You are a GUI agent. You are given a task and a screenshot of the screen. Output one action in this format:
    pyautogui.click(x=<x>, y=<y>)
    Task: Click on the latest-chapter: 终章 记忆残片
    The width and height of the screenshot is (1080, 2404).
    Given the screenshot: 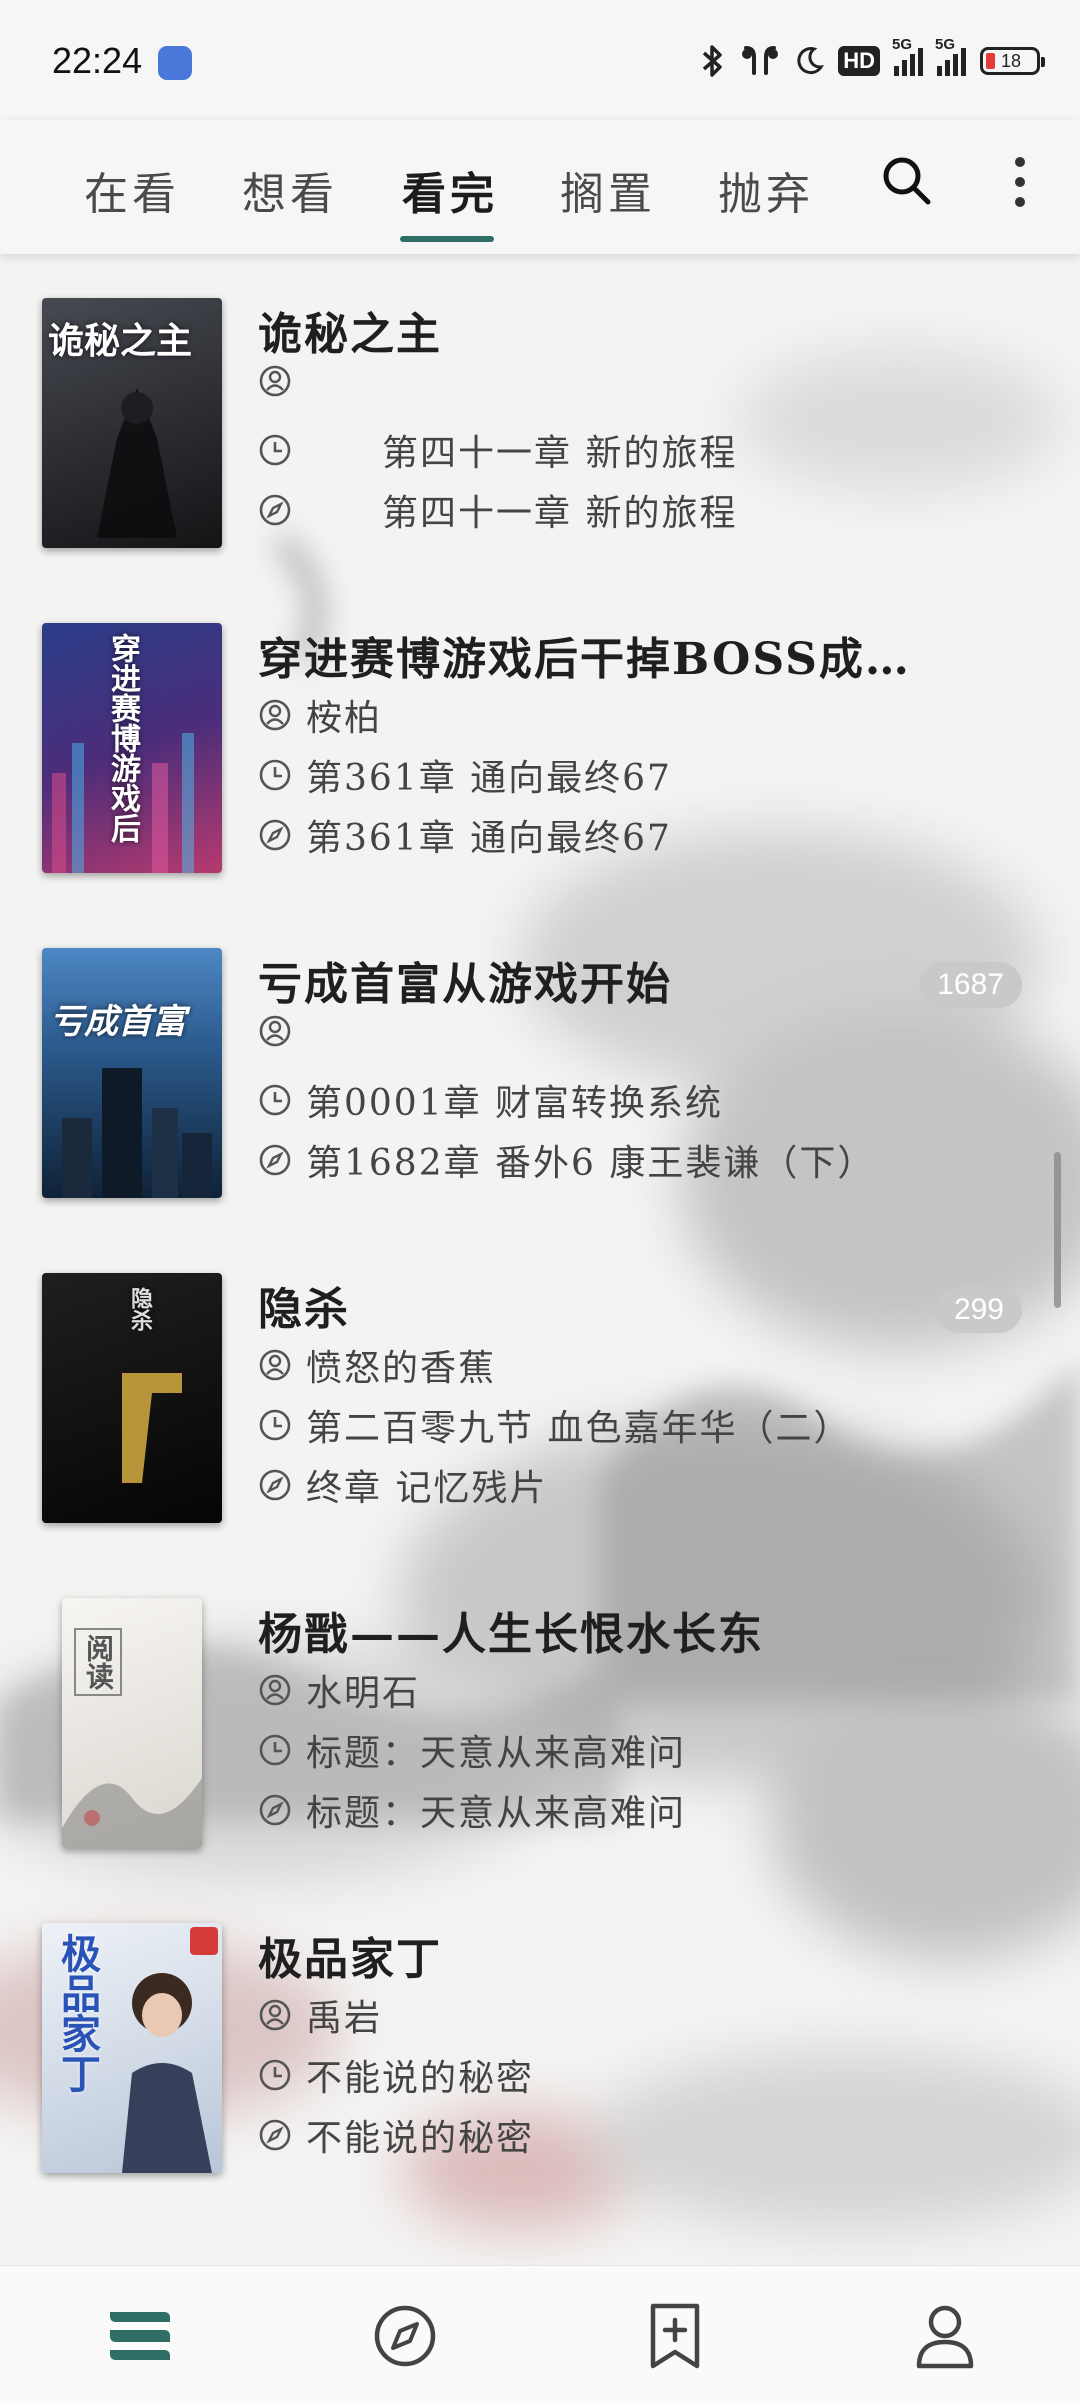 What is the action you would take?
    pyautogui.click(x=427, y=1488)
    